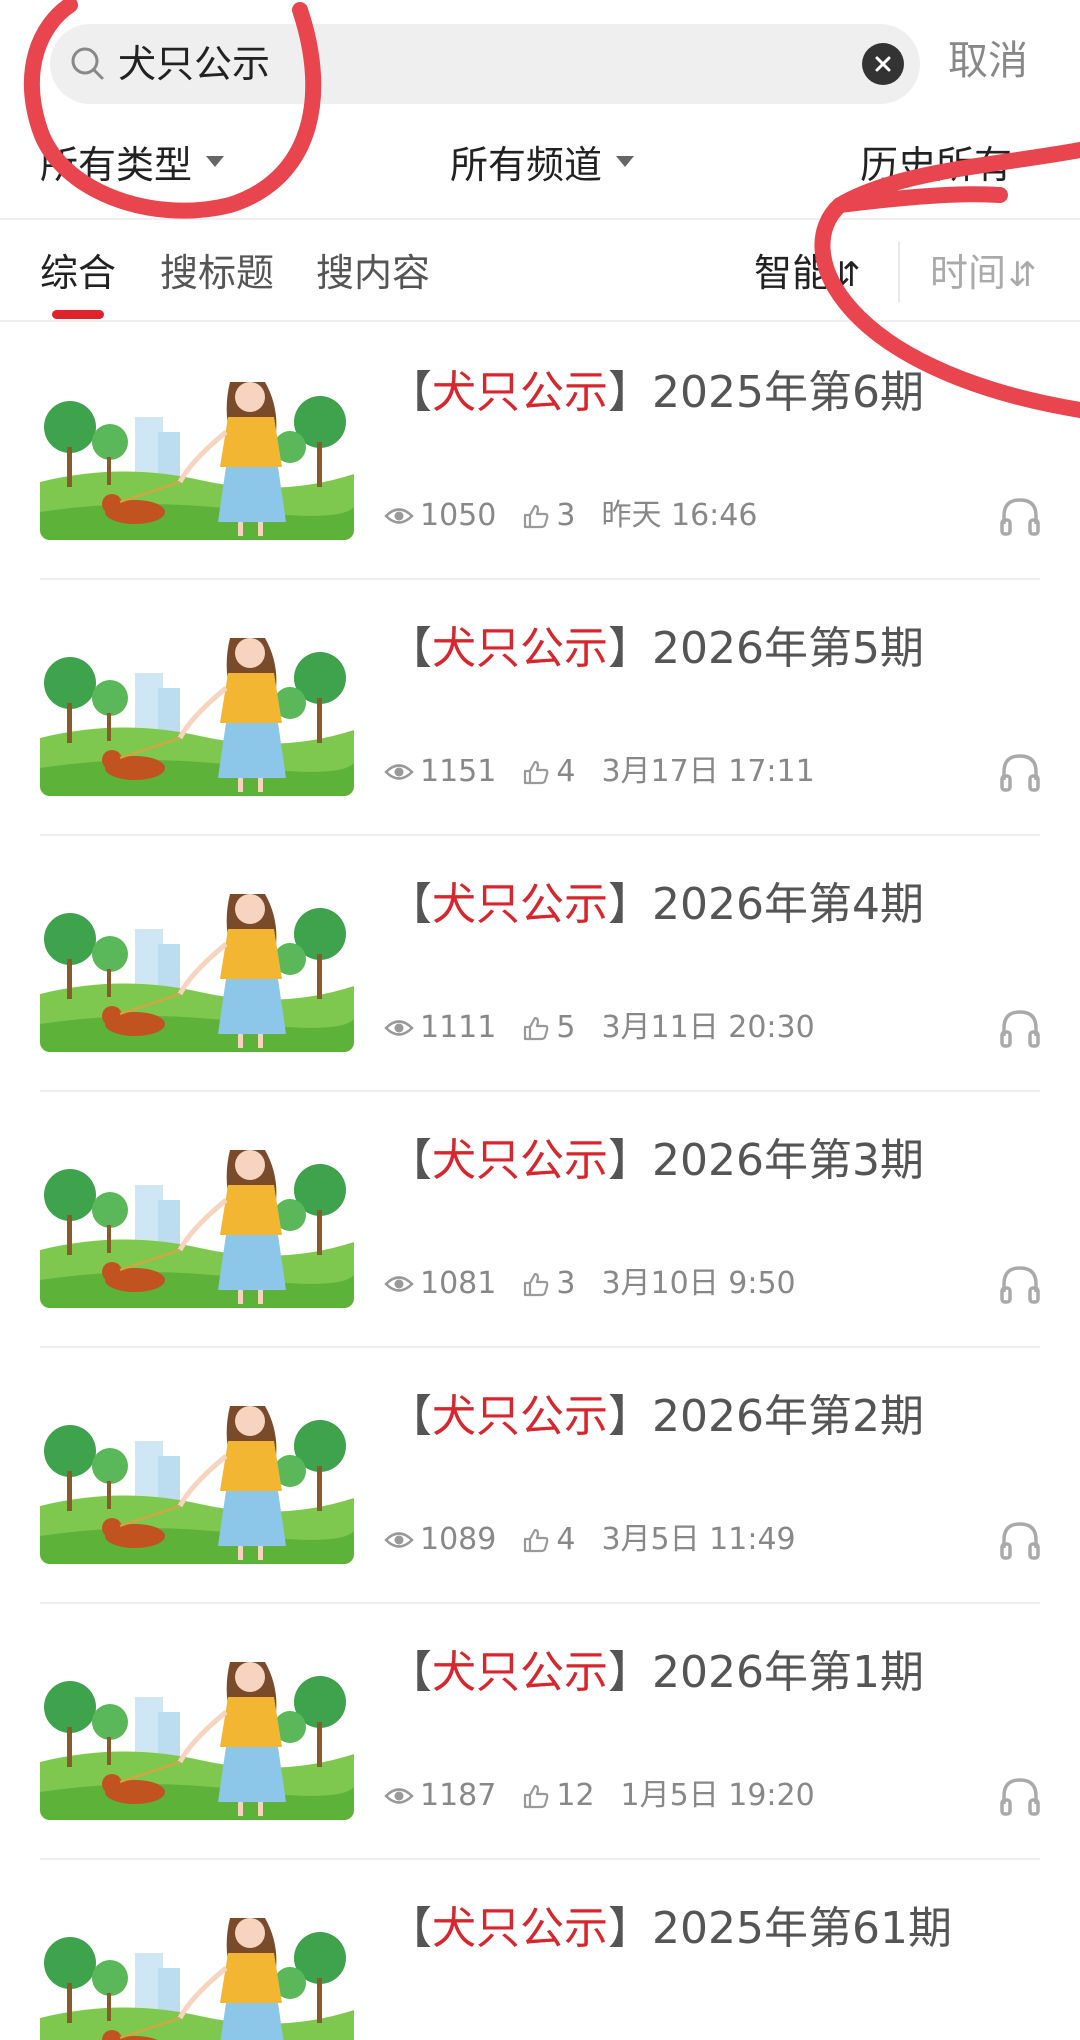 The width and height of the screenshot is (1080, 2040). I want to click on likes-count: 5, so click(566, 1027).